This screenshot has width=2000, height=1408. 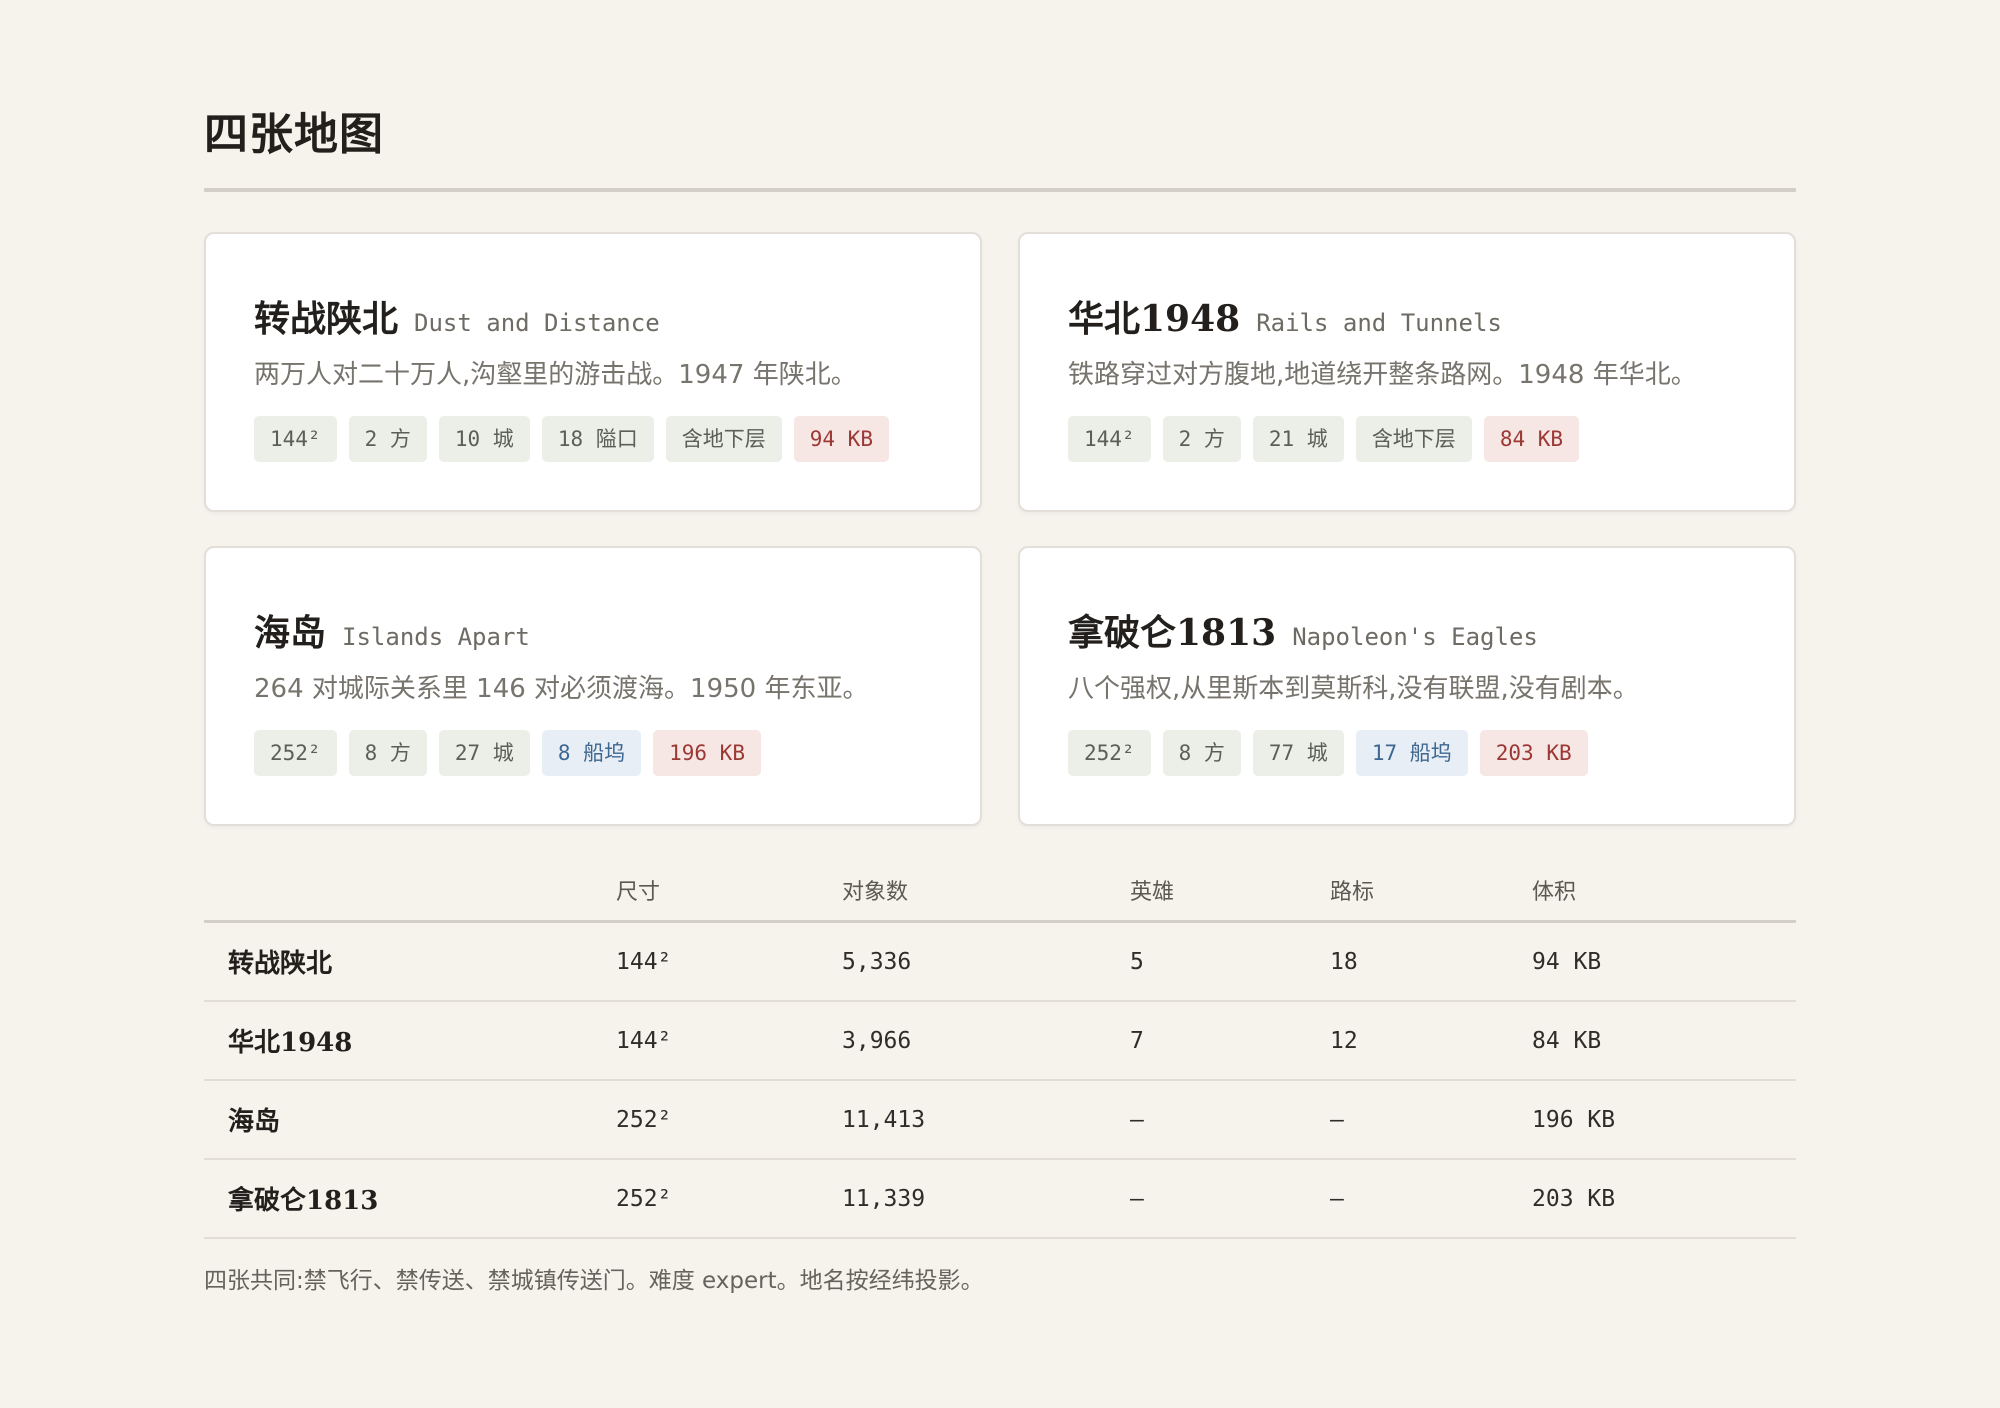 What do you see at coordinates (1574, 1198) in the screenshot?
I see `cell-filesize: 203 KB` at bounding box center [1574, 1198].